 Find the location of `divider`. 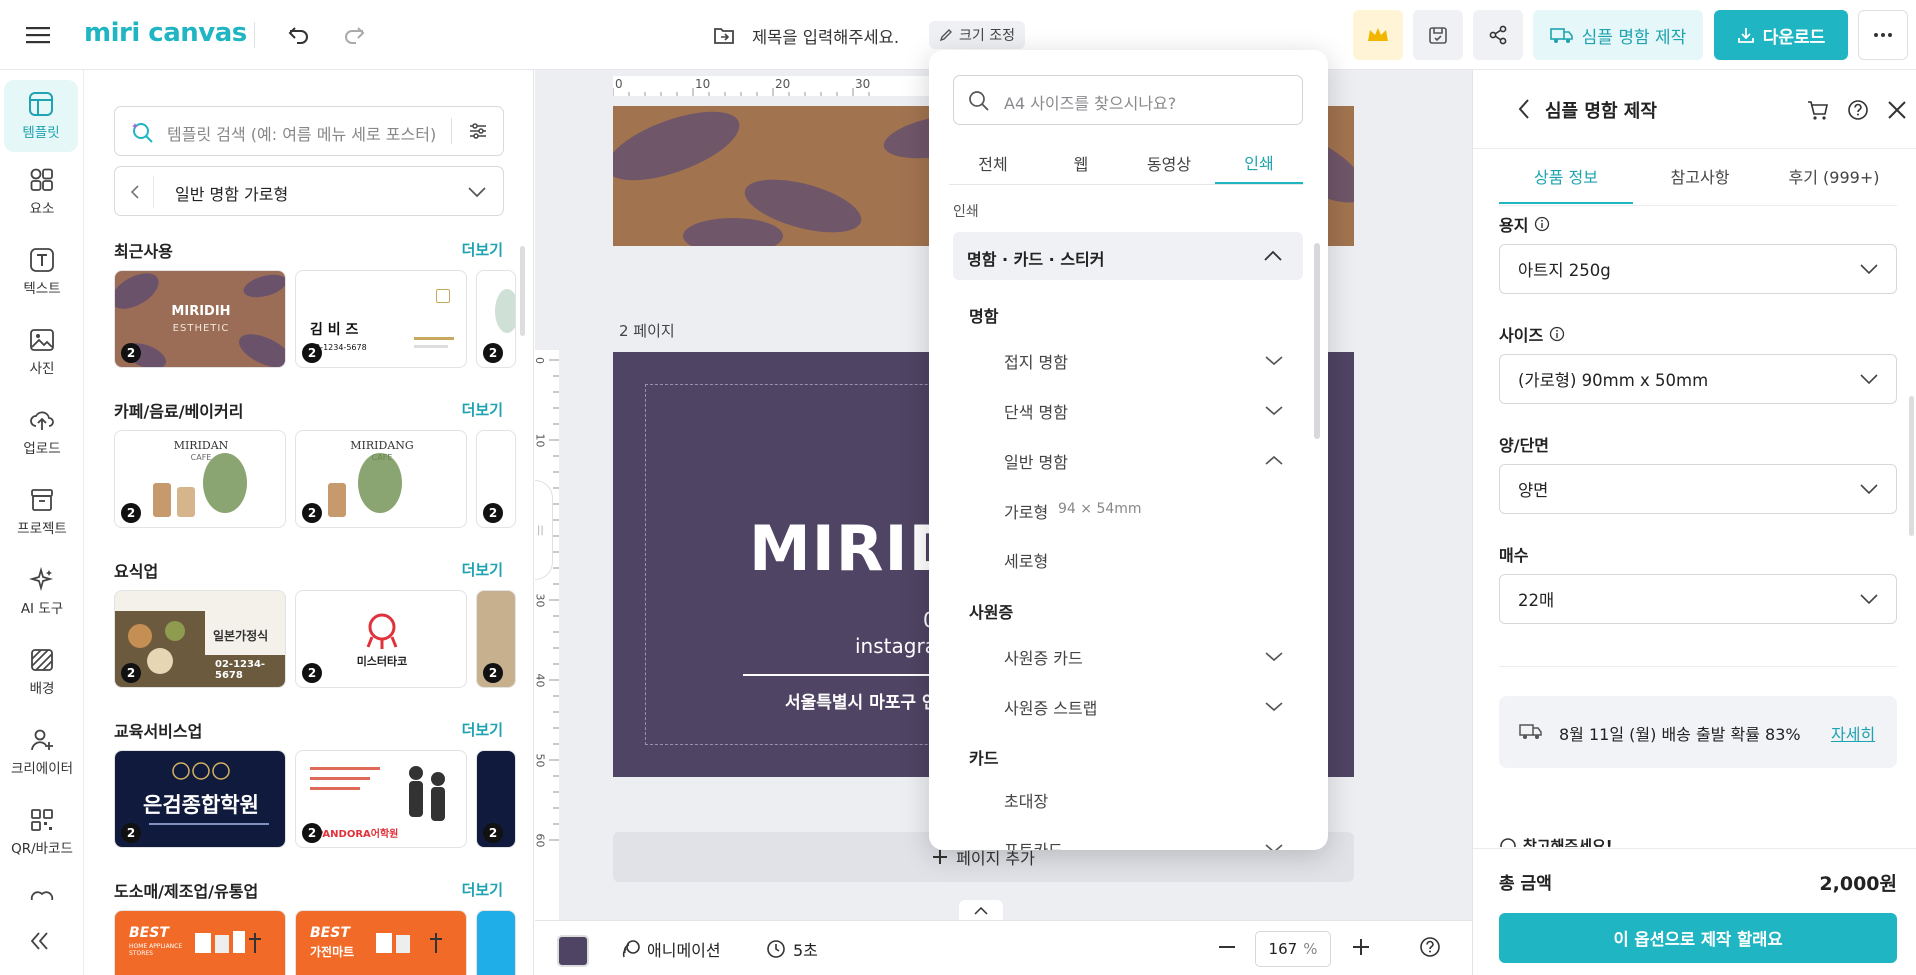

divider is located at coordinates (153, 192).